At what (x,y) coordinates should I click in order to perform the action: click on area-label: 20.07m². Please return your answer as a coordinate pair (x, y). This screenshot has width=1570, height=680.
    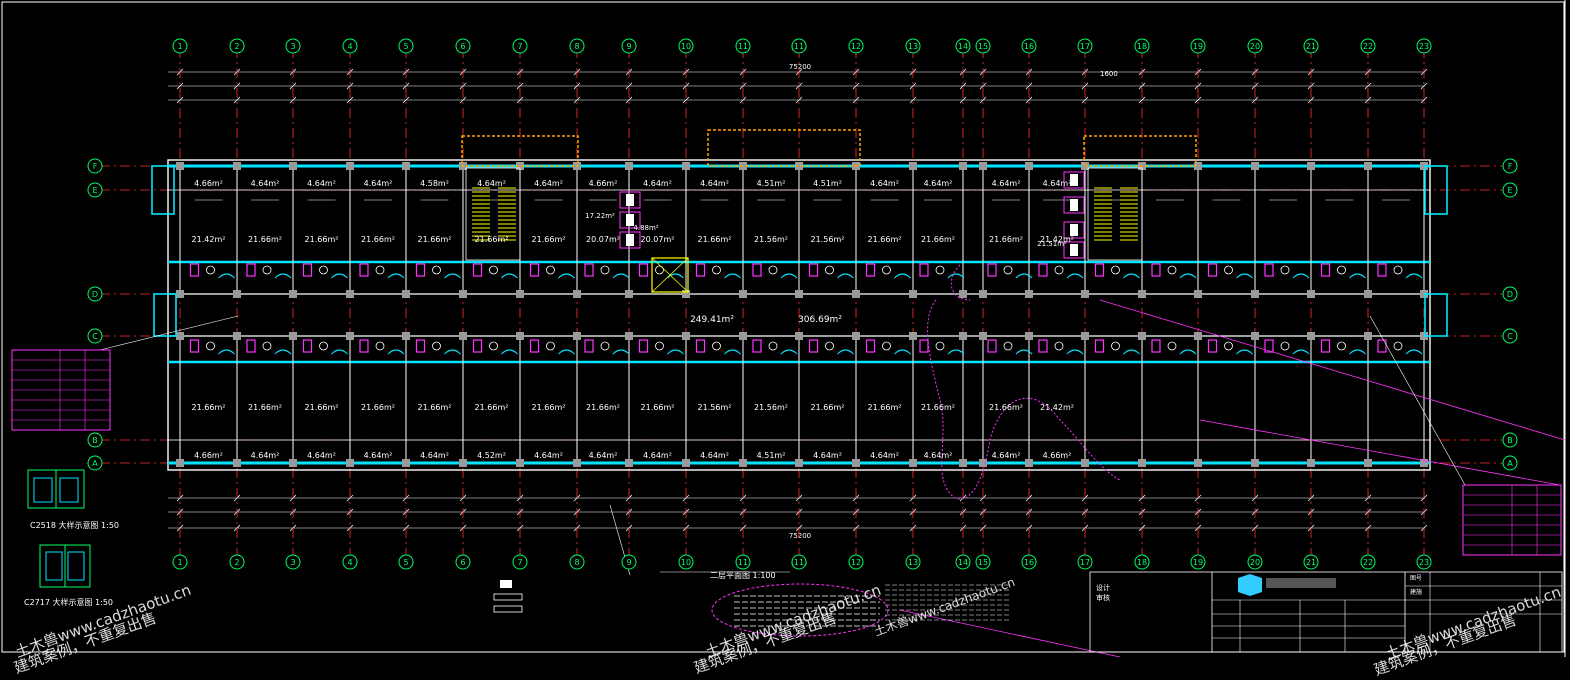
    Looking at the image, I should click on (603, 239).